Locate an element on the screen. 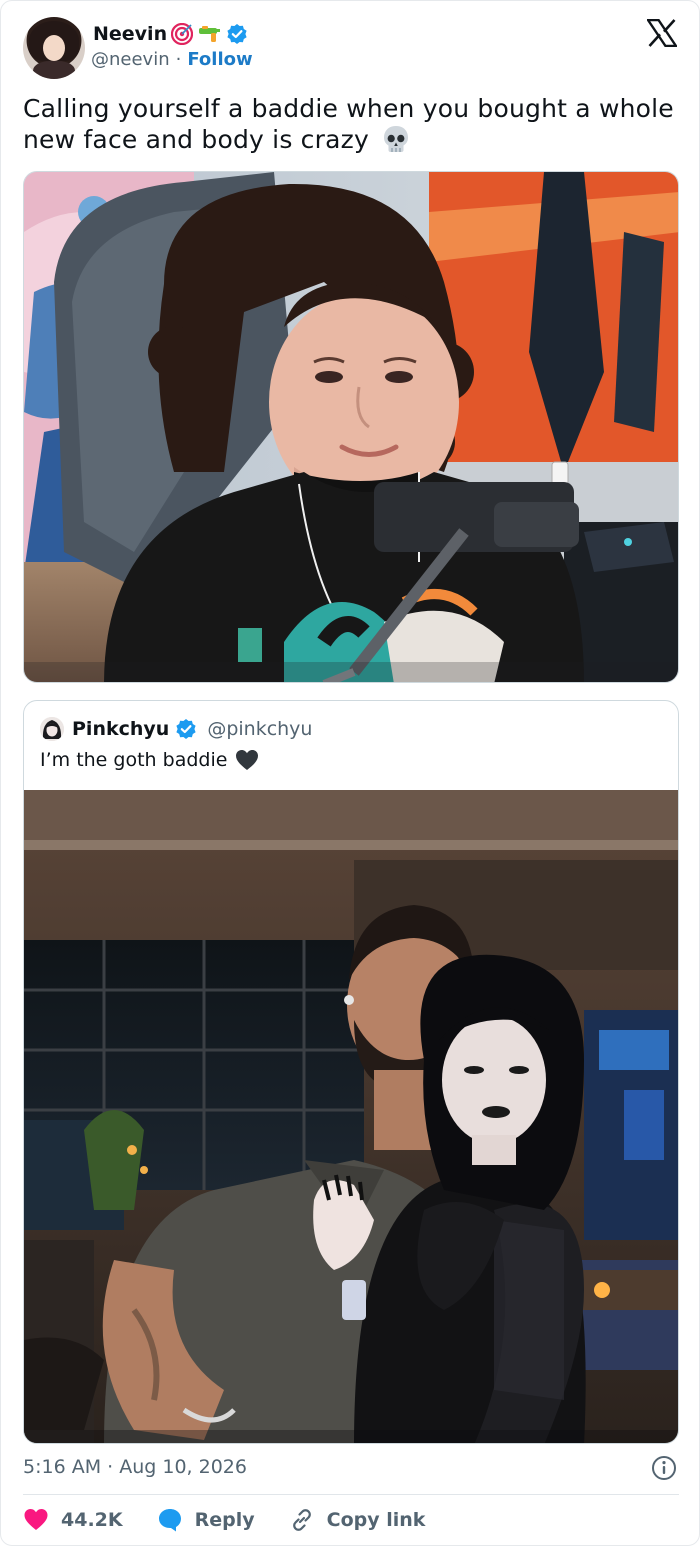 Image resolution: width=700 pixels, height=1546 pixels. black-heart-icon is located at coordinates (247, 760).